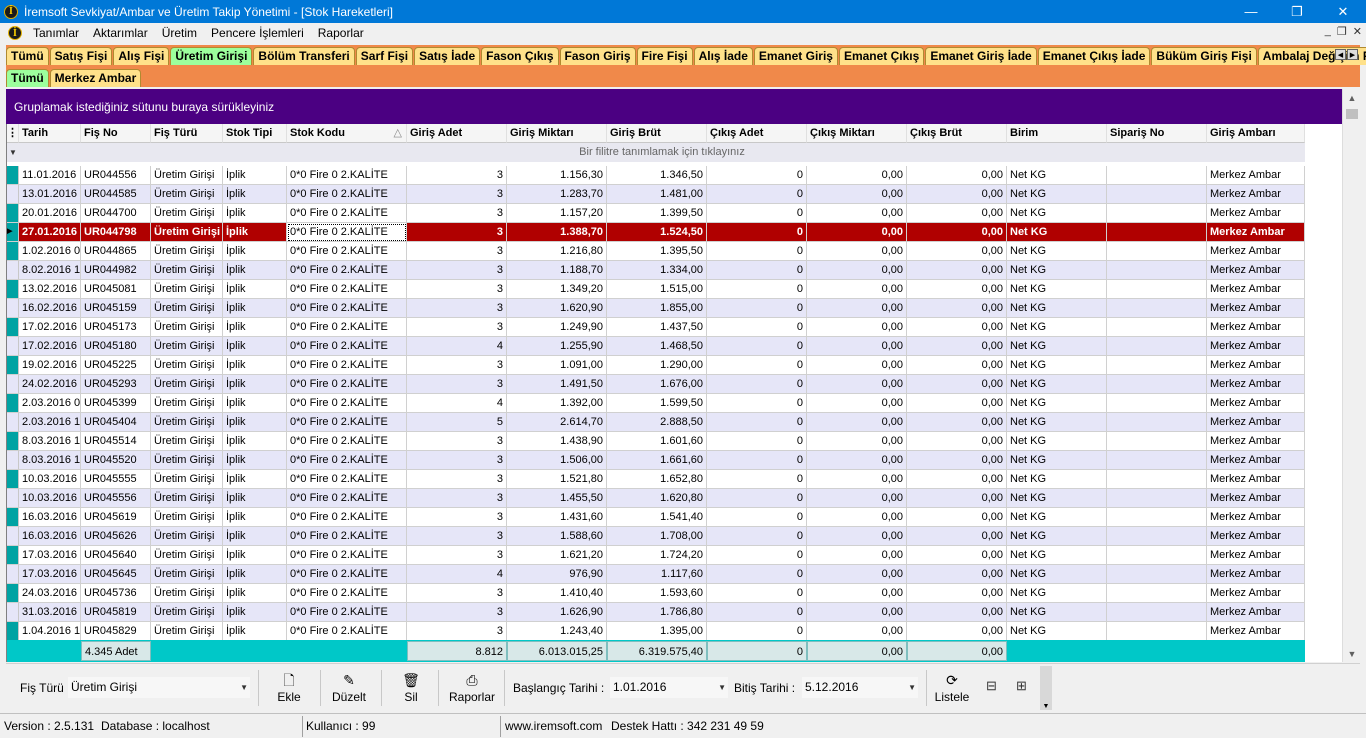 This screenshot has height=738, width=1366. I want to click on cell-giris-miktari: 1.588,60, so click(557, 536).